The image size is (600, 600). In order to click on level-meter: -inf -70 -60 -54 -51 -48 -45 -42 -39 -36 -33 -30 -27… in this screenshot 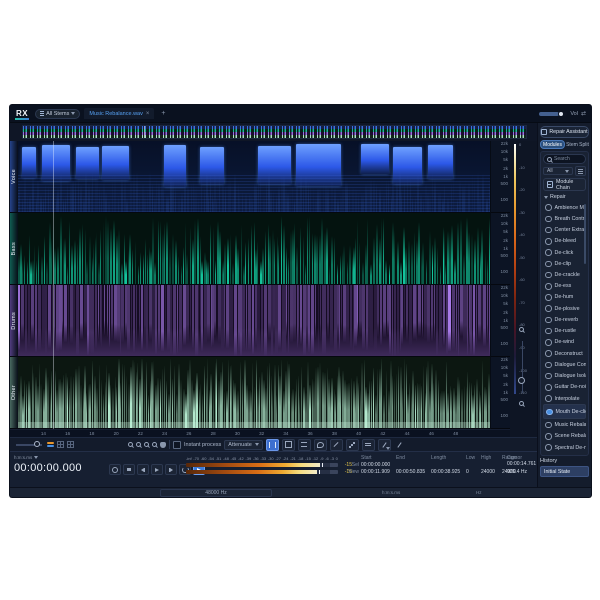, I will do `click(271, 465)`.